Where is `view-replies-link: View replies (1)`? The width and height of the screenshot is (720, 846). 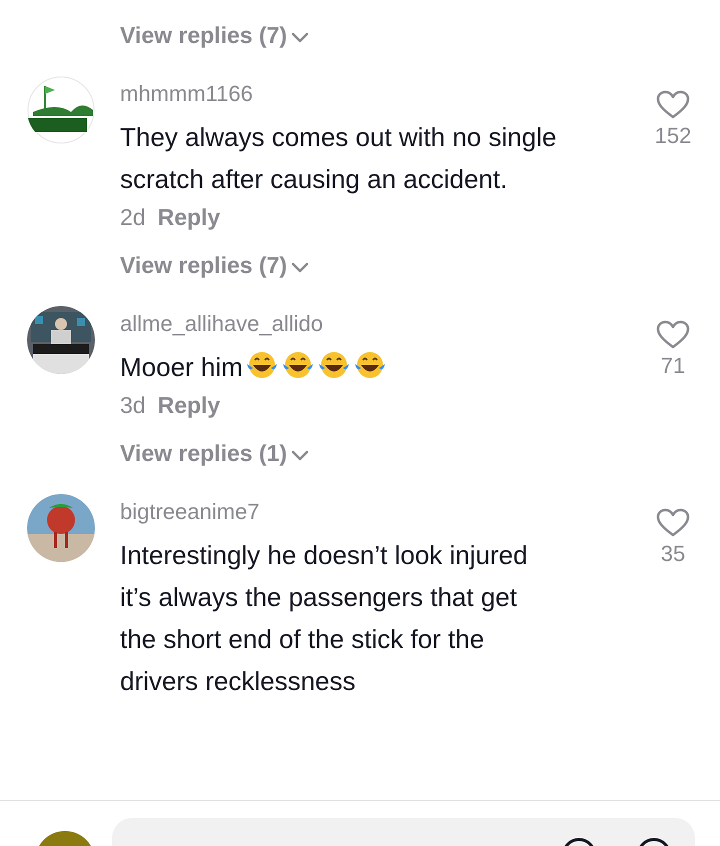 view-replies-link: View replies (1) is located at coordinates (215, 453).